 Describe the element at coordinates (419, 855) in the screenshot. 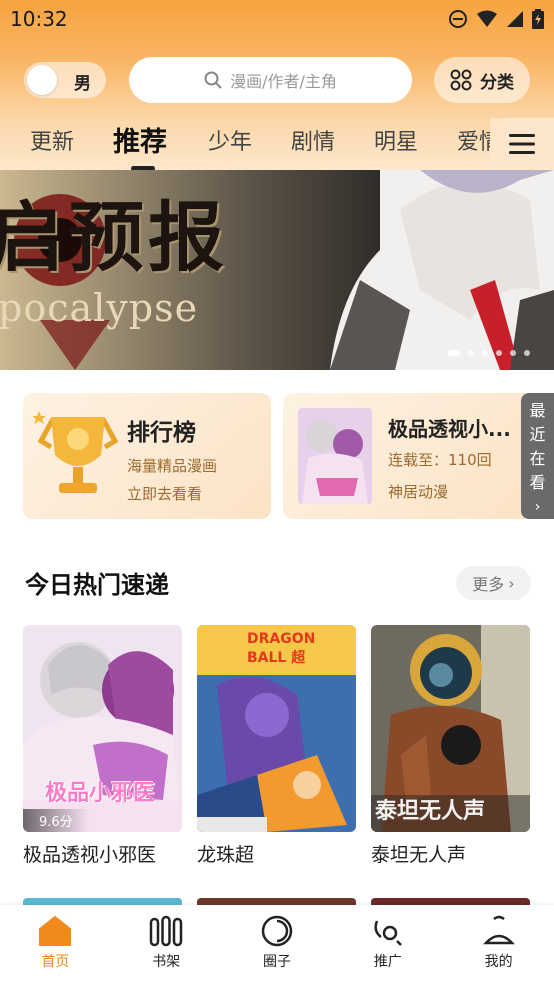

I see `comic-title: 泰坦无人声` at that location.